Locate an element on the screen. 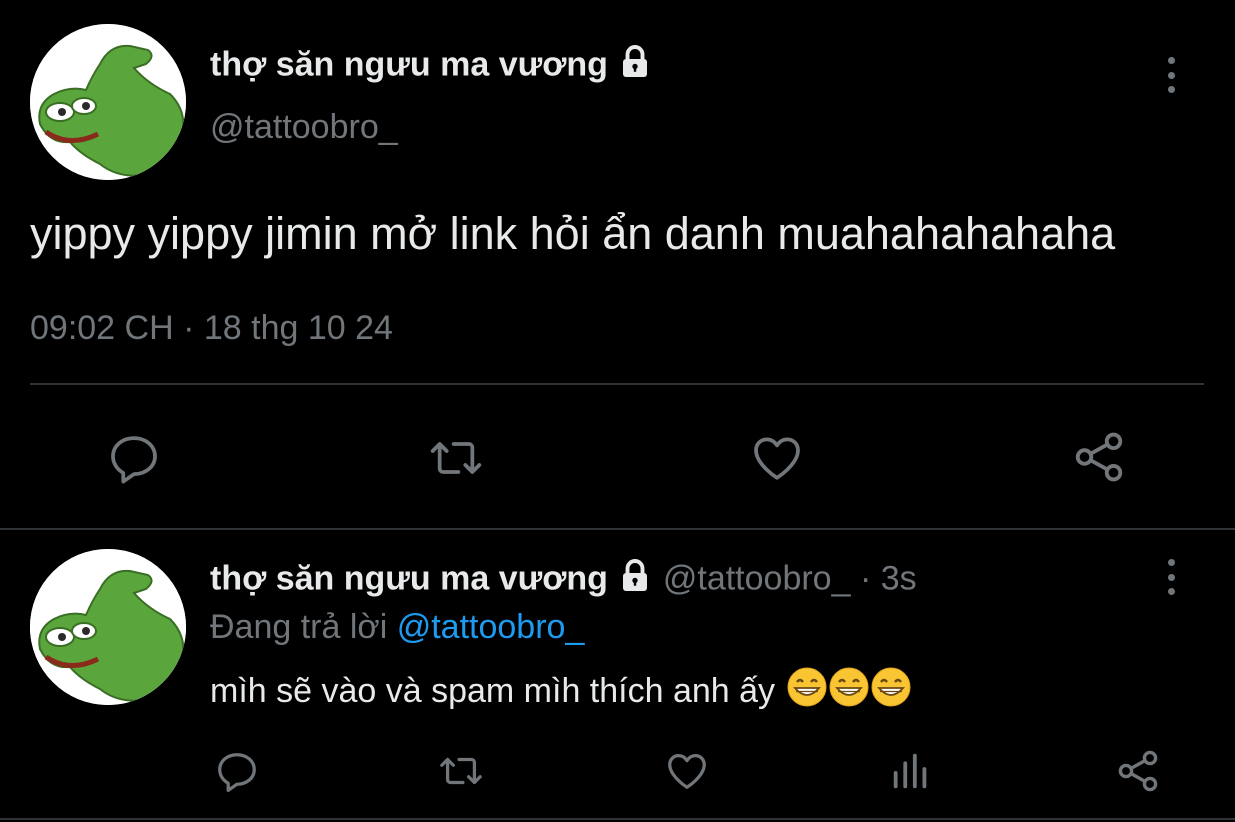 The image size is (1235, 822). replying-to: Đang trả lời @tattoobro_ is located at coordinates (397, 627).